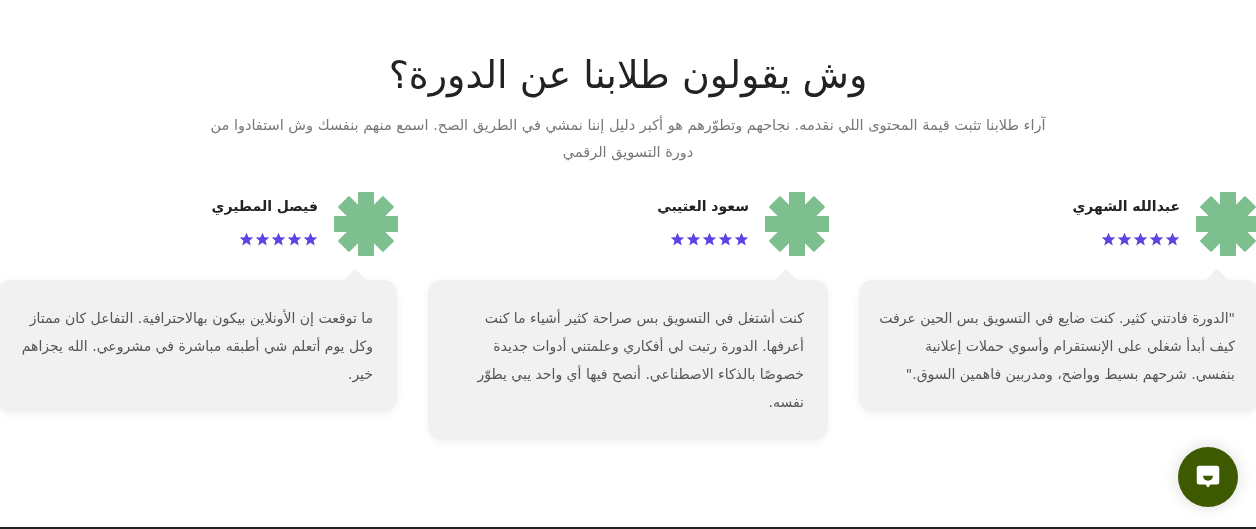 This screenshot has width=1256, height=529. What do you see at coordinates (196, 346) in the screenshot?
I see `quote-text: ما توقعت إن الأونلاين بيكون بهالاحترافية. التفاعل كان ممتاز وكل يوم أتعلم شي أطبقه مباشرة في مشروعي. الله يجزاهم خير.` at bounding box center [196, 346].